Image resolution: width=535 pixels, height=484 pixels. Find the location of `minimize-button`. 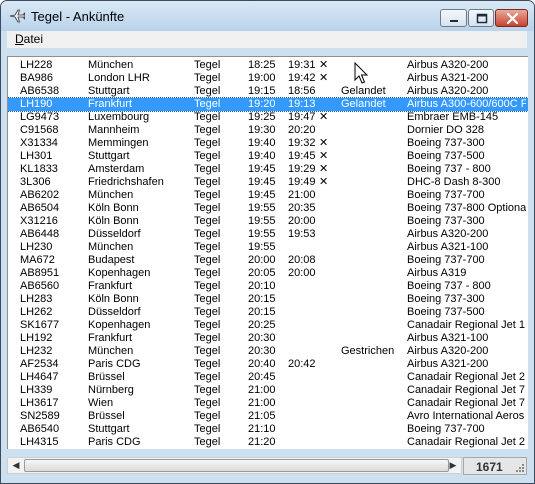

minimize-button is located at coordinates (453, 18).